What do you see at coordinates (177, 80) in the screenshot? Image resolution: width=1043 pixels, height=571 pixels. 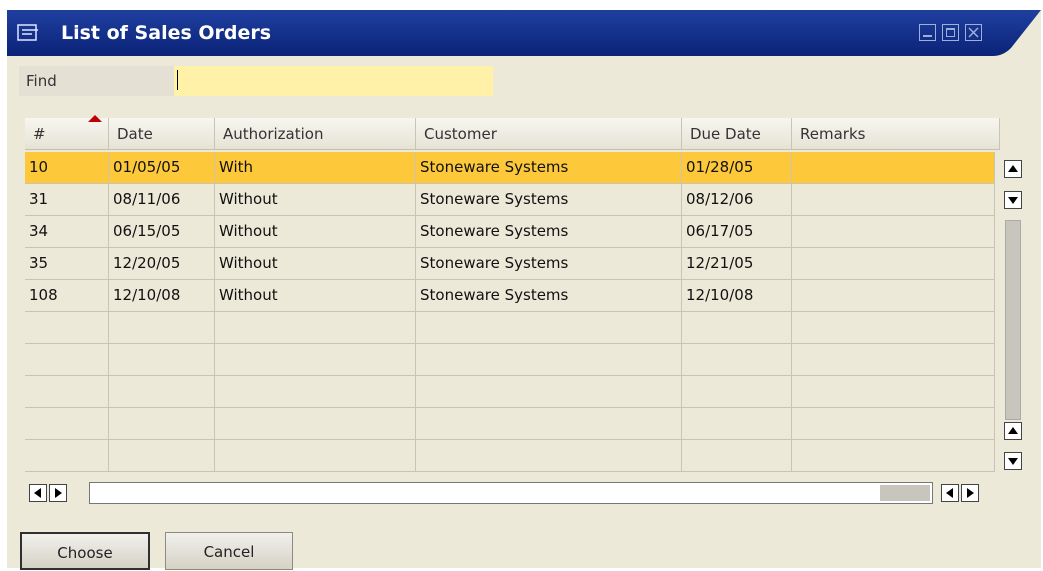 I see `text-cursor` at bounding box center [177, 80].